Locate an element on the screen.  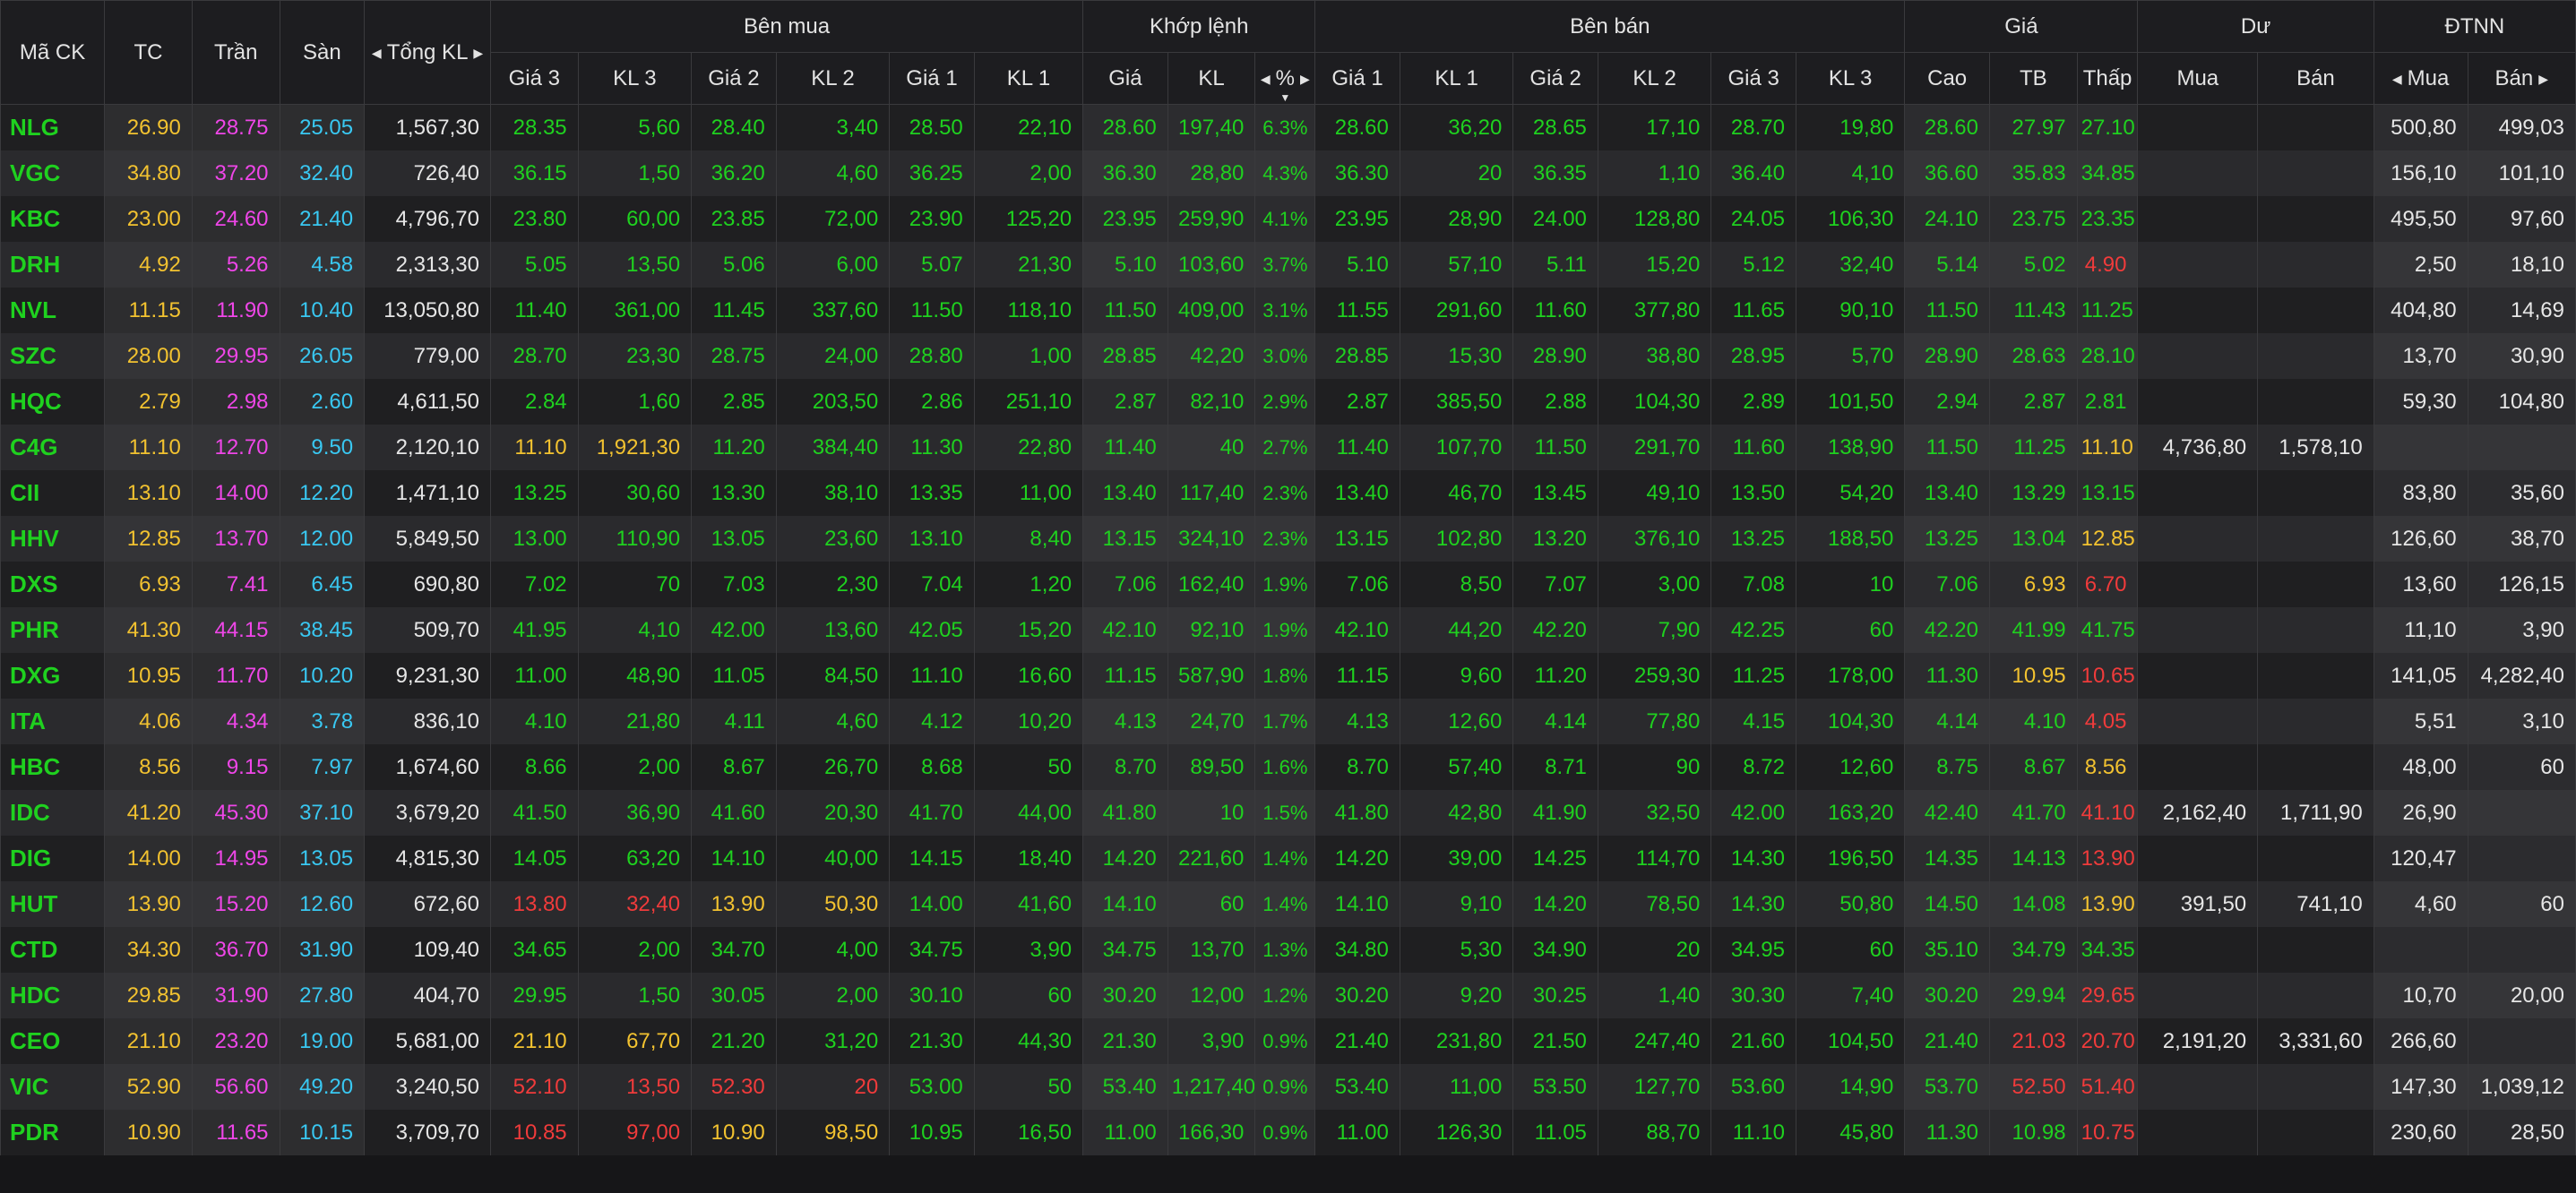
cell-sym: HQC is located at coordinates (53, 402).